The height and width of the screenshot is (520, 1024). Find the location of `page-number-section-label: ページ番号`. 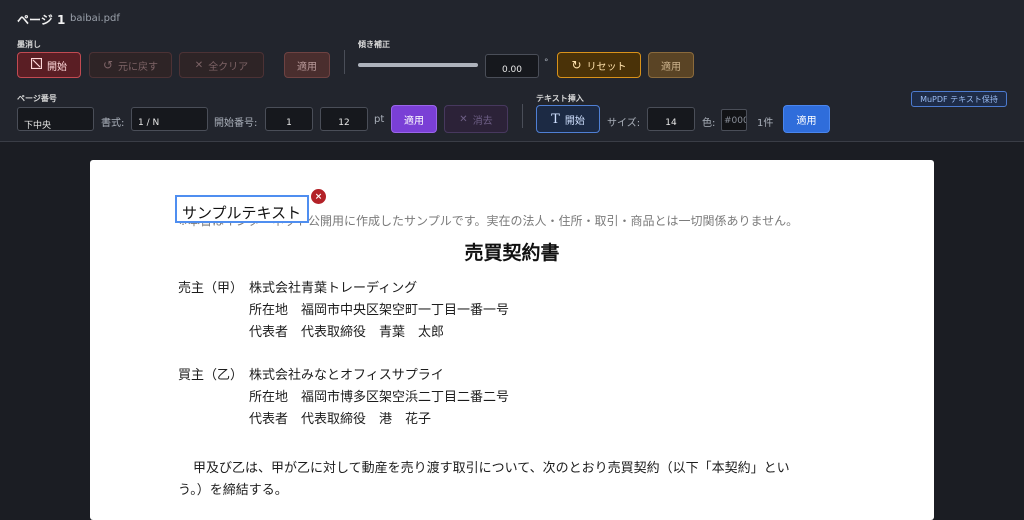

page-number-section-label: ページ番号 is located at coordinates (37, 98).